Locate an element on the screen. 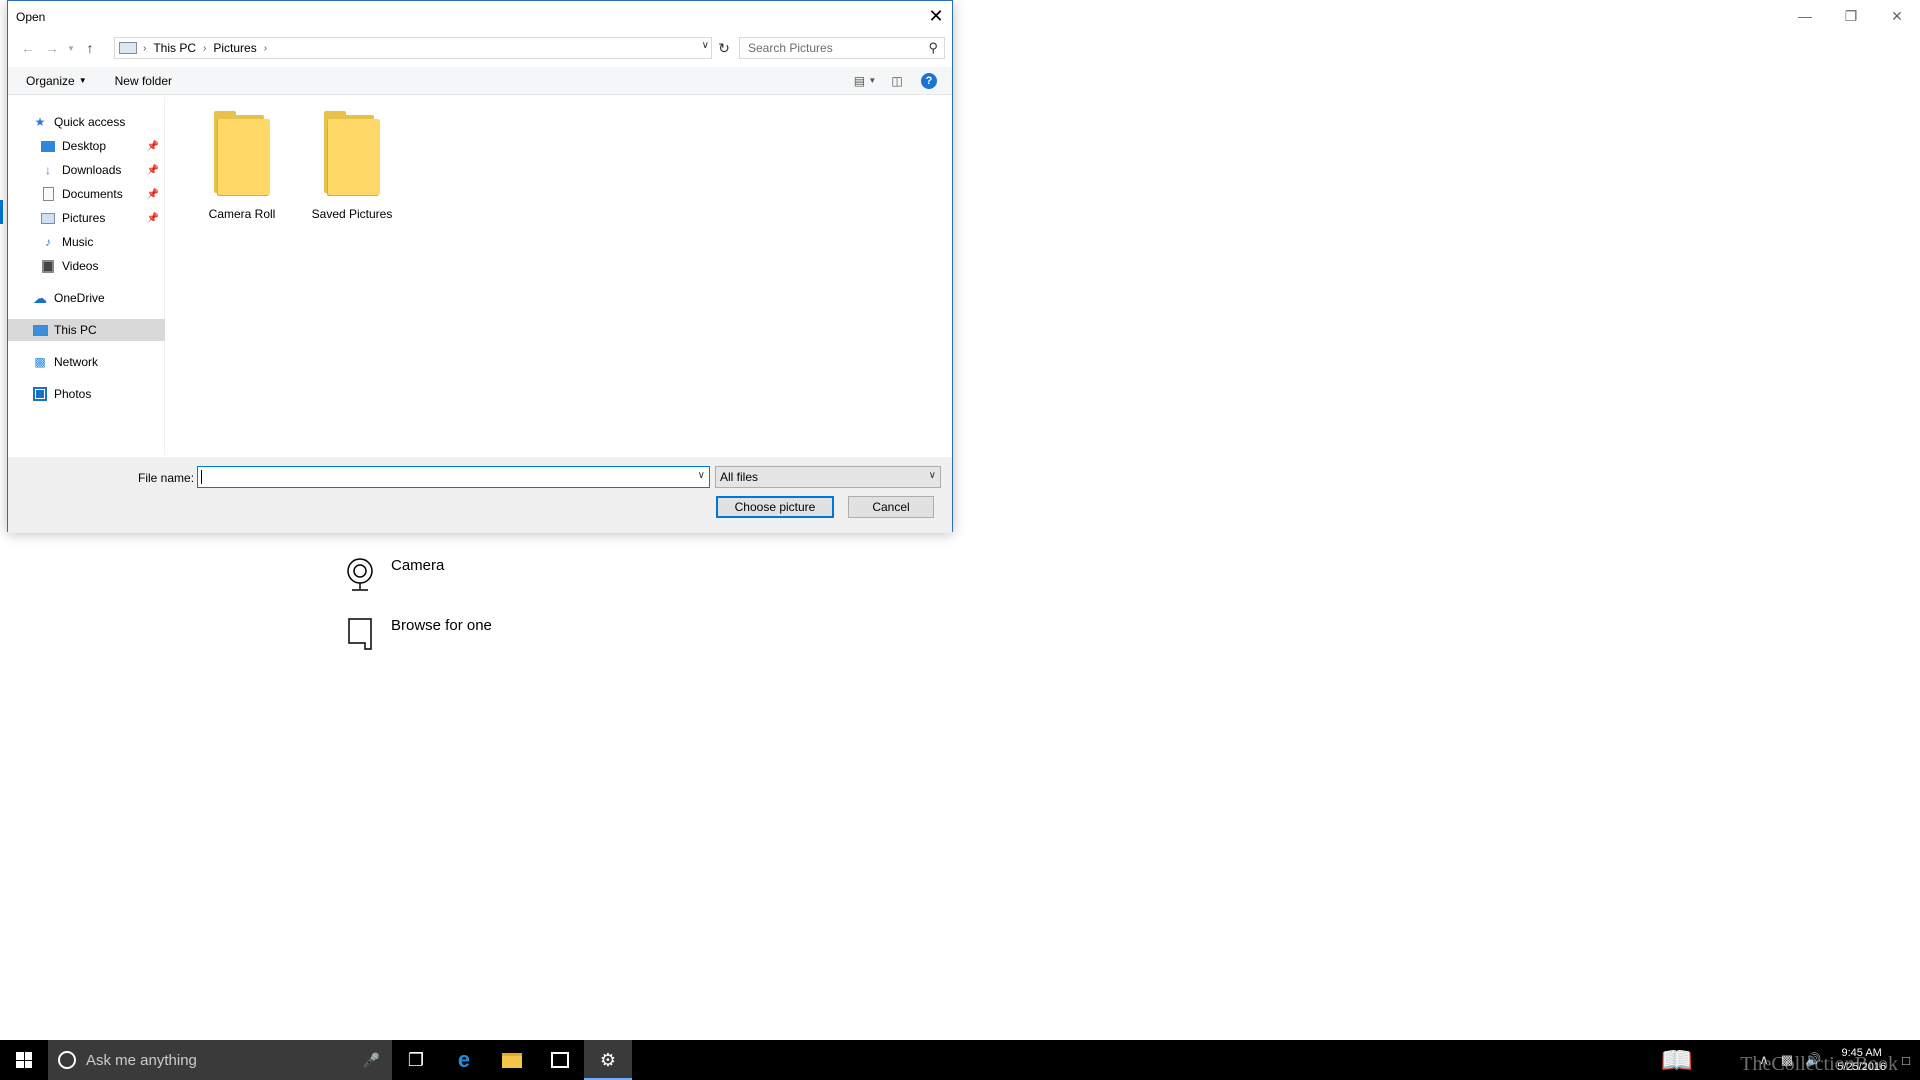 This screenshot has height=1080, width=1920. search-icon: ⚲ is located at coordinates (933, 47).